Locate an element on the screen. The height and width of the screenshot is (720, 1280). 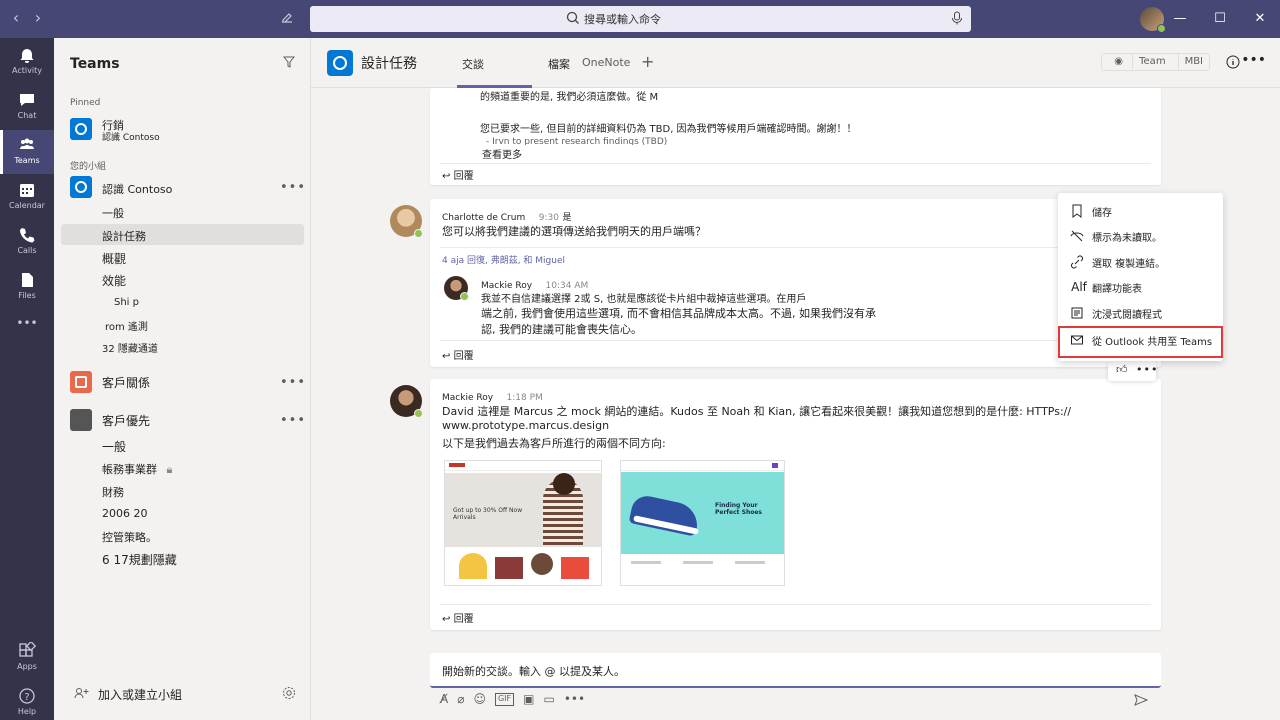
rail-files: Files is located at coordinates (27, 287).